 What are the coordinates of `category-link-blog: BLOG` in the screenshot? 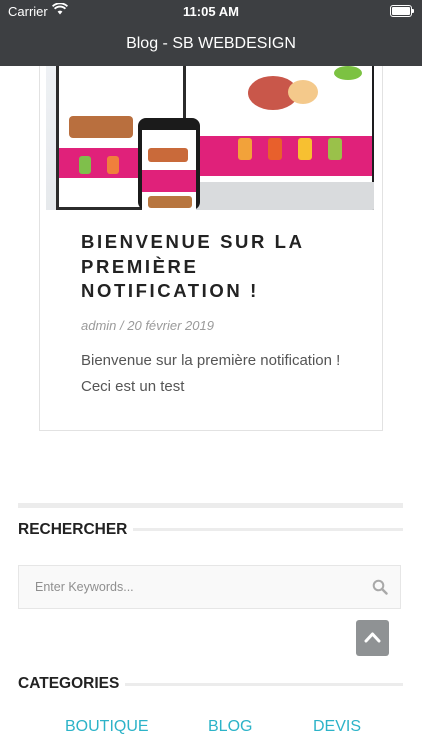 It's located at (230, 727).